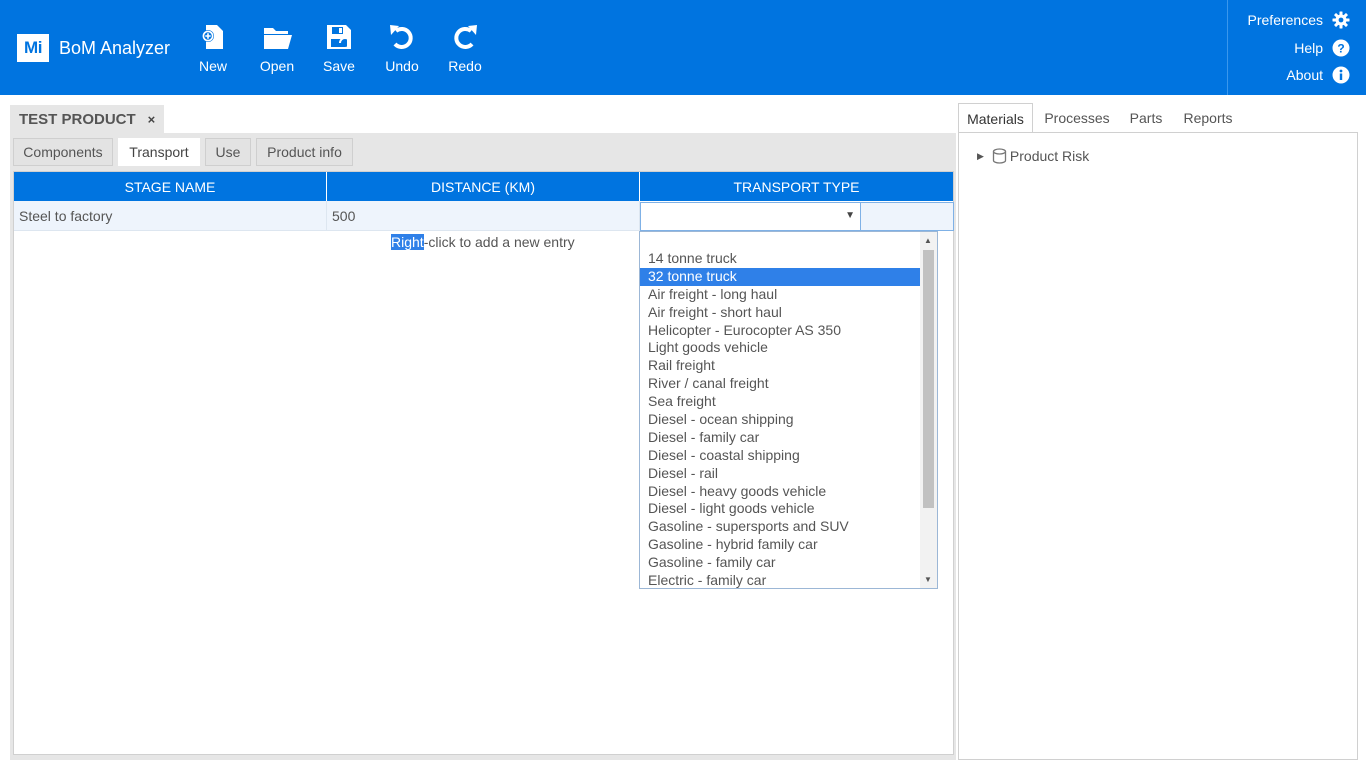 Image resolution: width=1366 pixels, height=768 pixels. Describe the element at coordinates (780, 545) in the screenshot. I see `dropdown-option: Gasoline - hybrid family car` at that location.